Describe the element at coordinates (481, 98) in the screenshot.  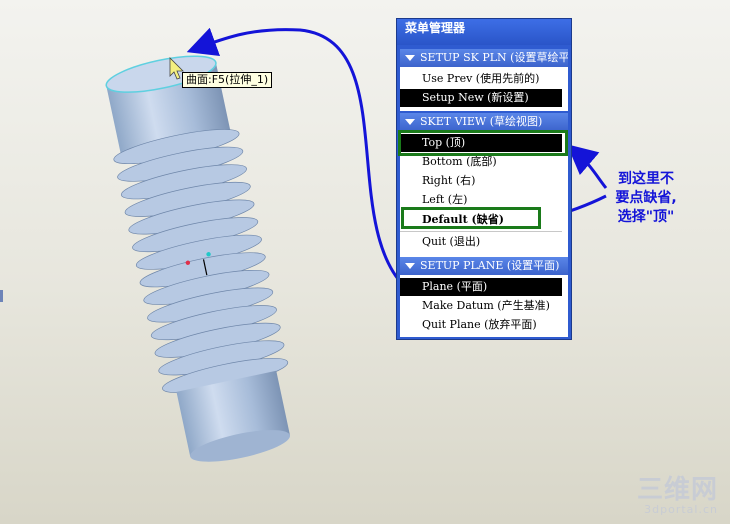
I see `menu-item-setup-new: Setup New (新设置)` at that location.